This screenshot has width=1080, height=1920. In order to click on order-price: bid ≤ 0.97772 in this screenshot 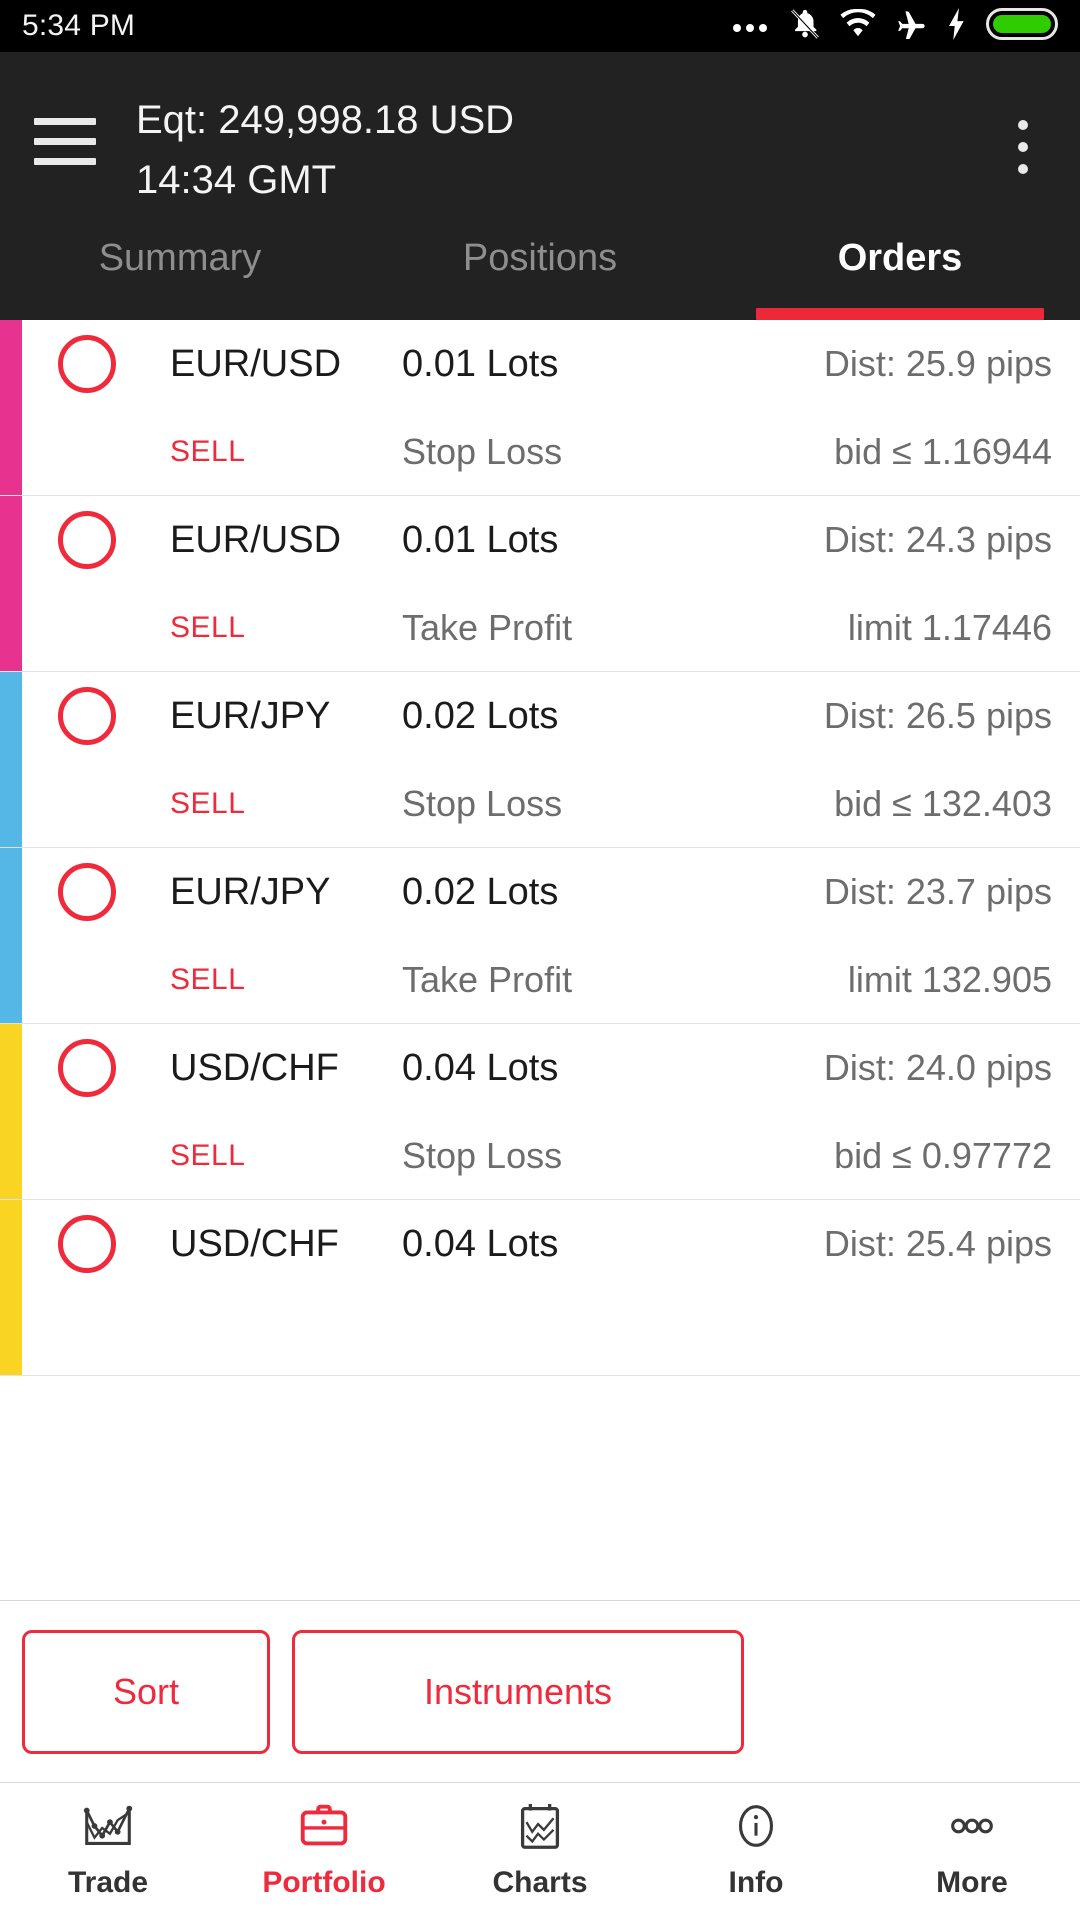, I will do `click(943, 1155)`.